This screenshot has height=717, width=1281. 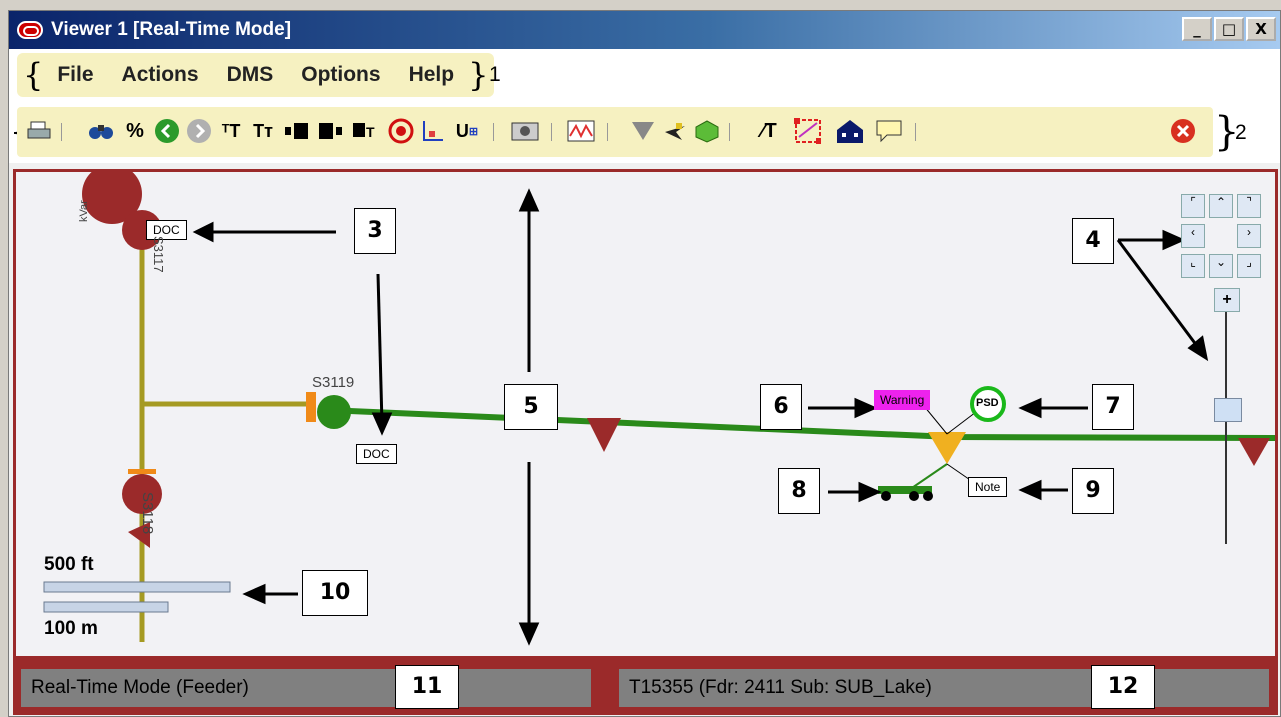 What do you see at coordinates (988, 487) in the screenshot?
I see `note-tag: Note` at bounding box center [988, 487].